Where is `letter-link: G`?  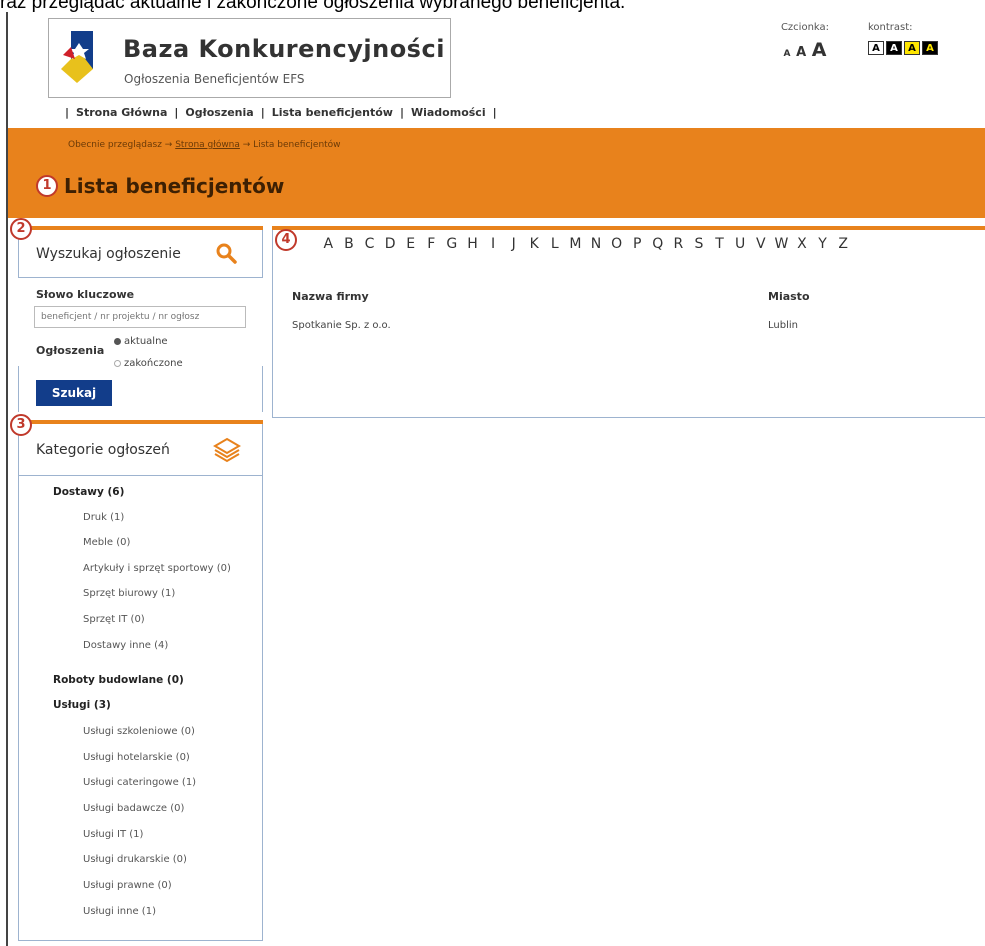 letter-link: G is located at coordinates (452, 244).